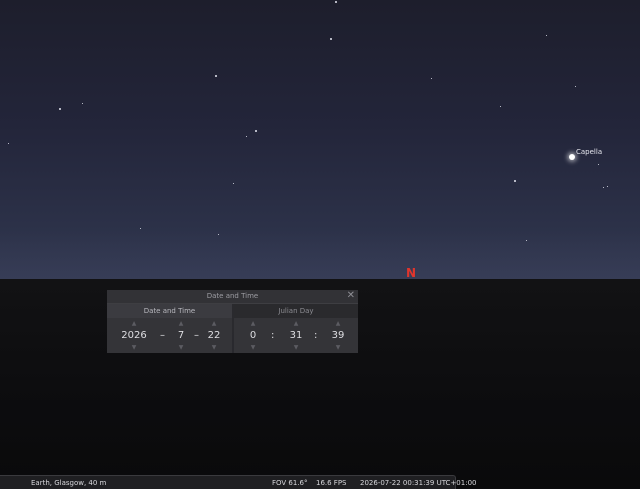 This screenshot has width=640, height=489. I want to click on fps-readout: 16.6 FPS, so click(331, 483).